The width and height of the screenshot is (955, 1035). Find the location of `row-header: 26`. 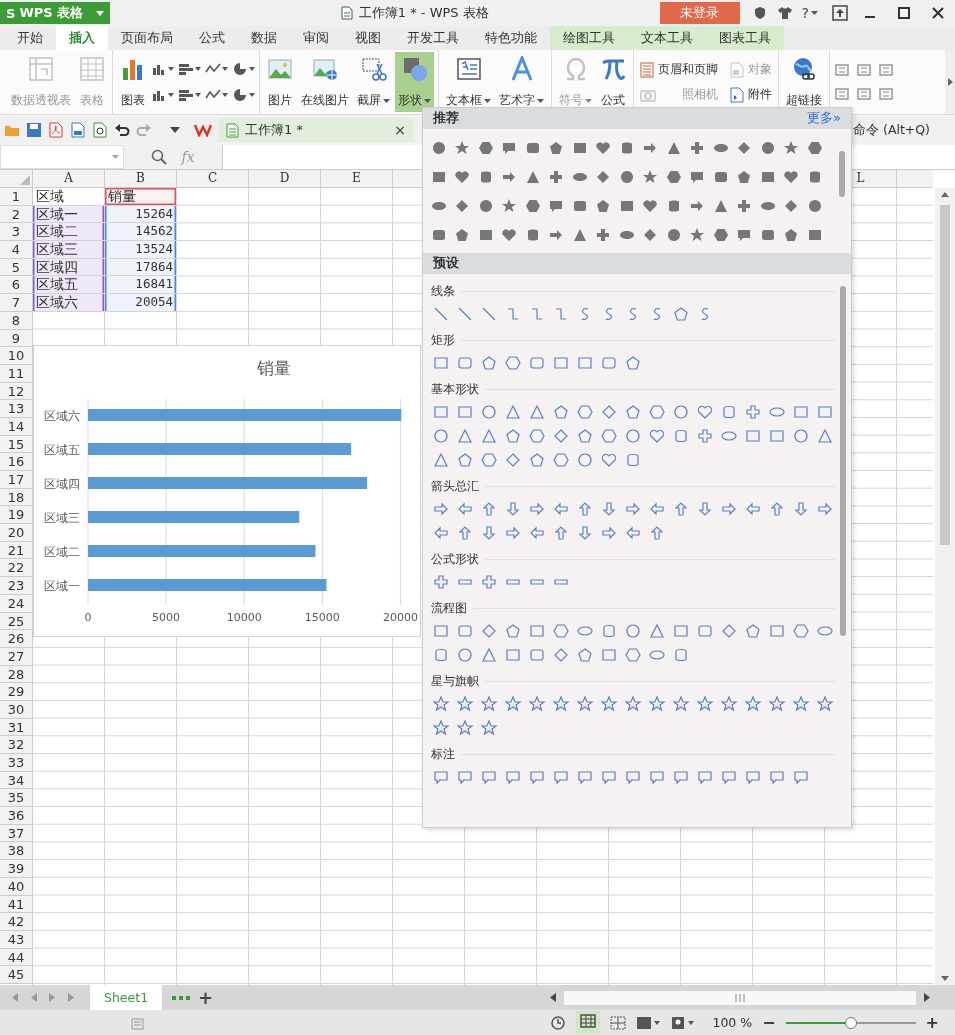

row-header: 26 is located at coordinates (16, 639).